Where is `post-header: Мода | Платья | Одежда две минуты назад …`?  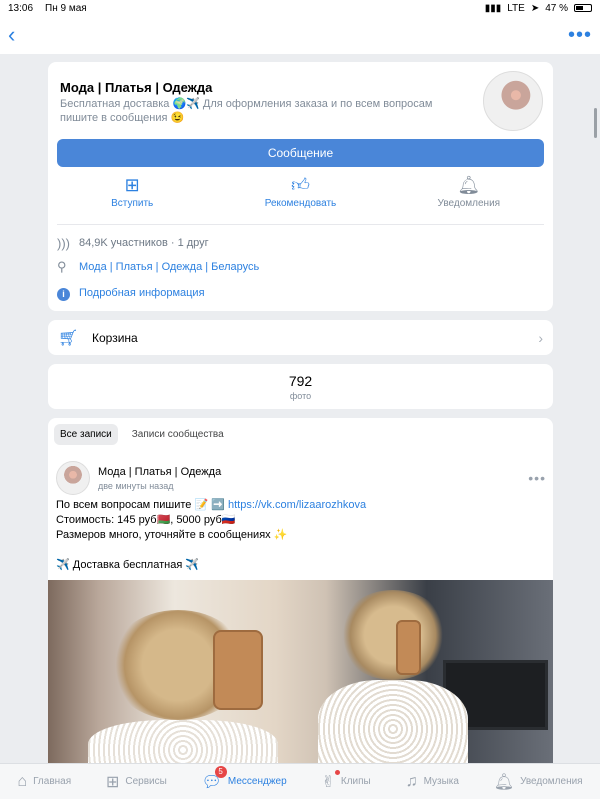 post-header: Мода | Платья | Одежда две минуты назад … is located at coordinates (301, 478).